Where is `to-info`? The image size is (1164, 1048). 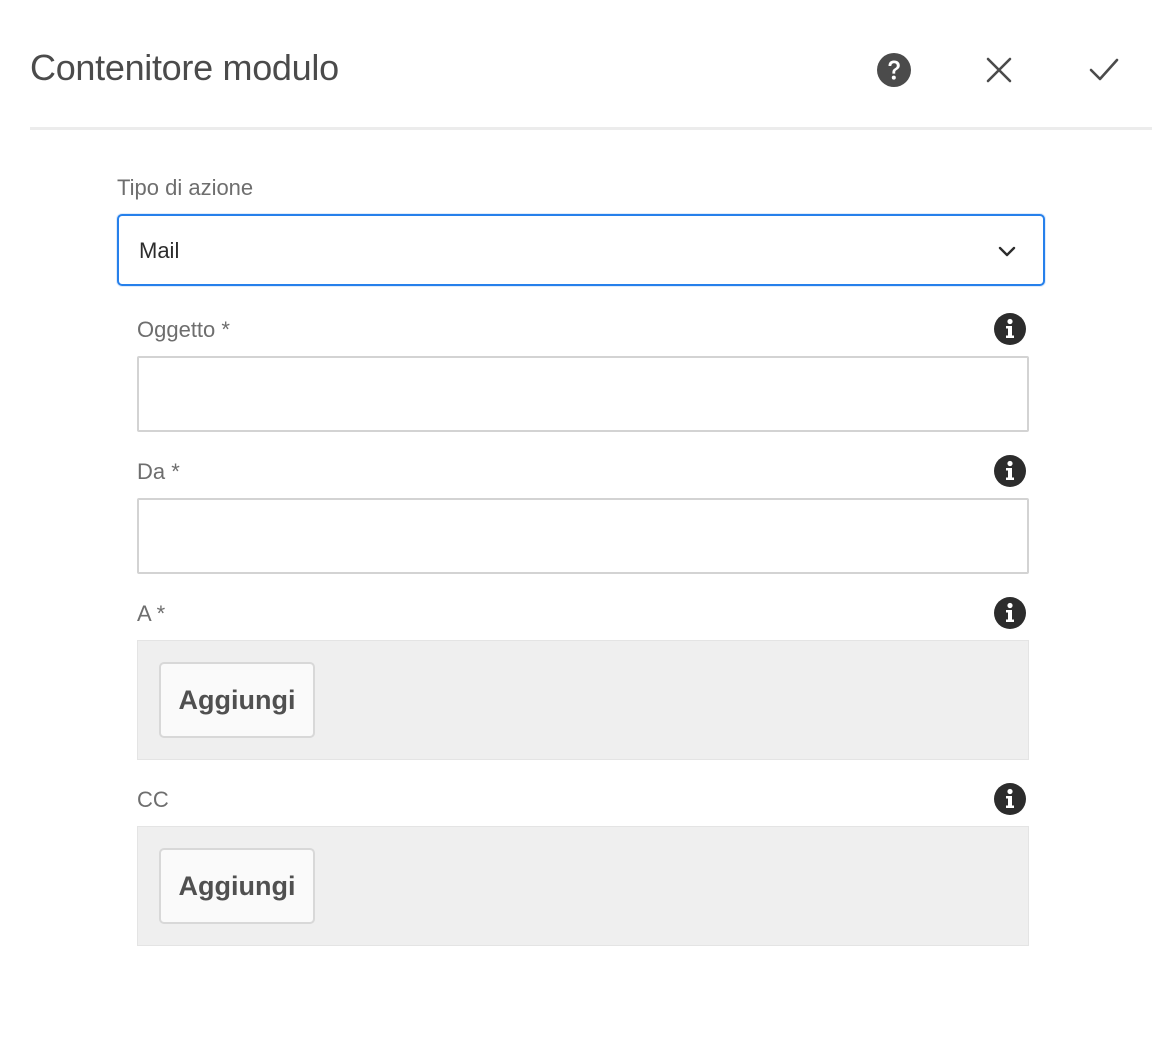 to-info is located at coordinates (1010, 613).